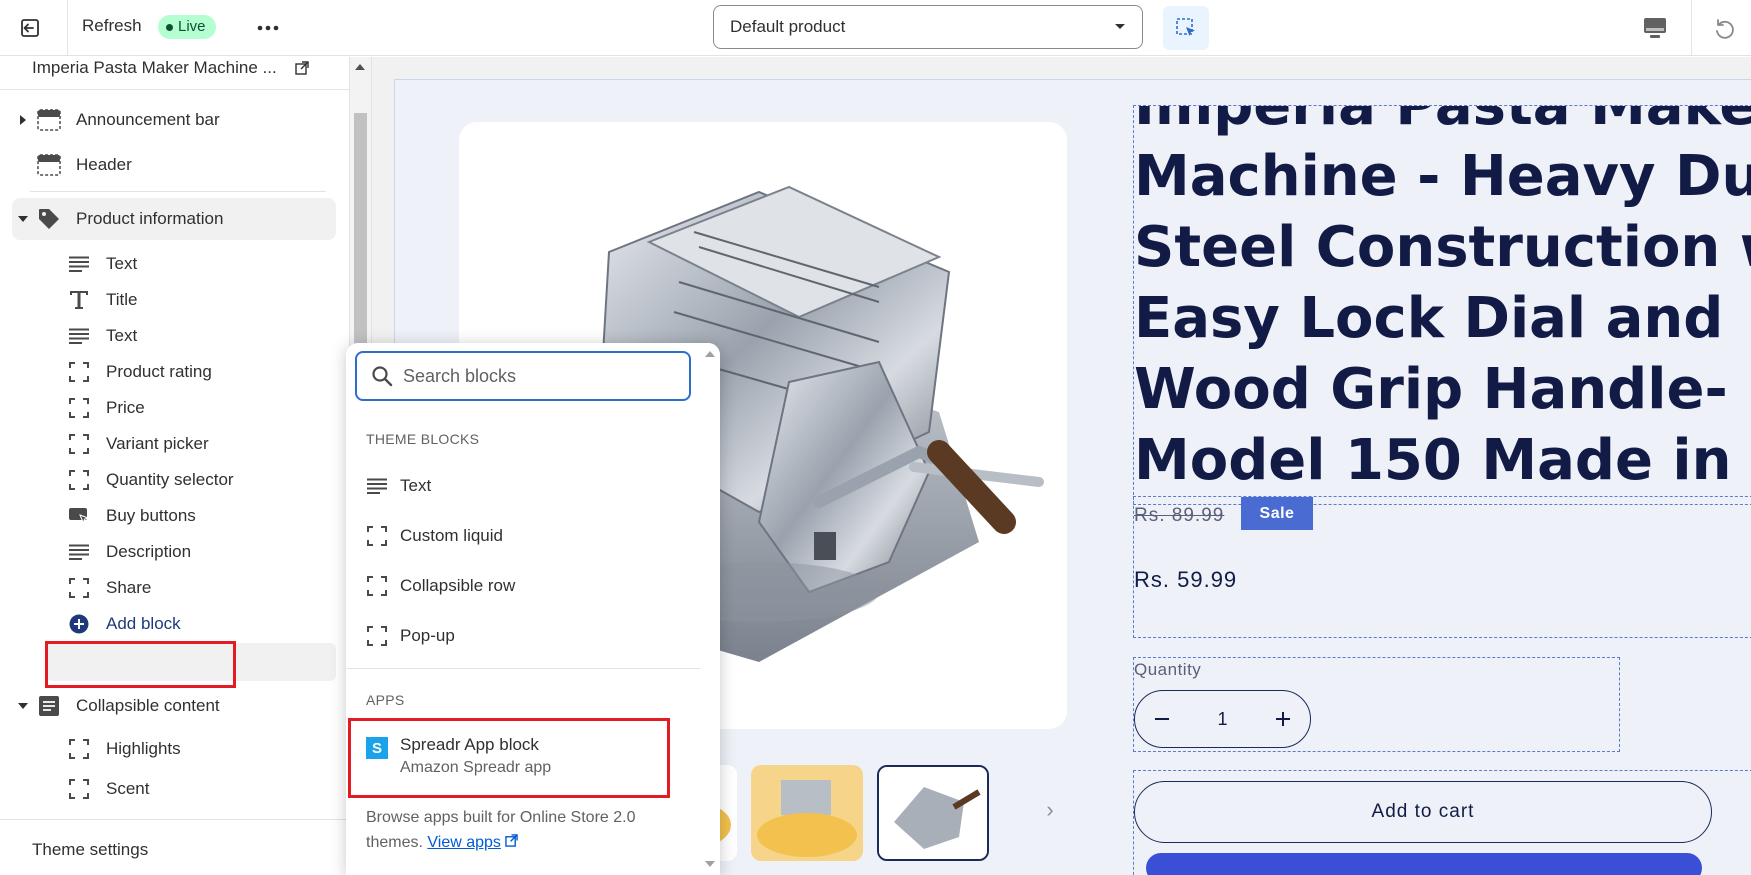 The image size is (1751, 875). I want to click on plus-circle-icon, so click(79, 624).